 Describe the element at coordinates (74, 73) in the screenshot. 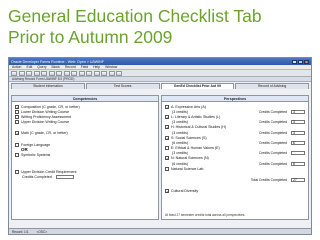

I see `previous-block-icon` at that location.